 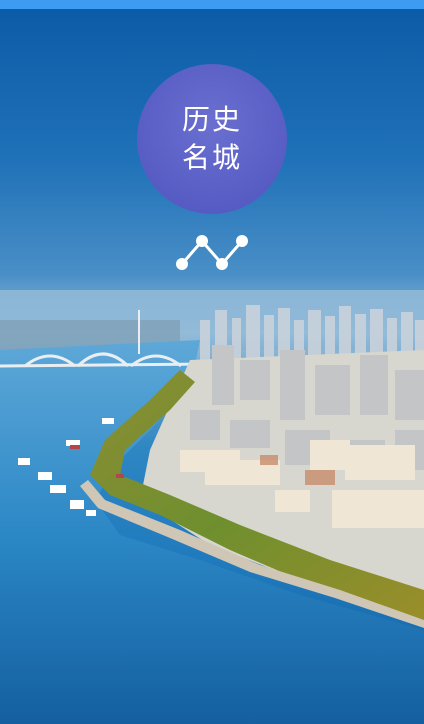 I want to click on status-bar, so click(x=212, y=4).